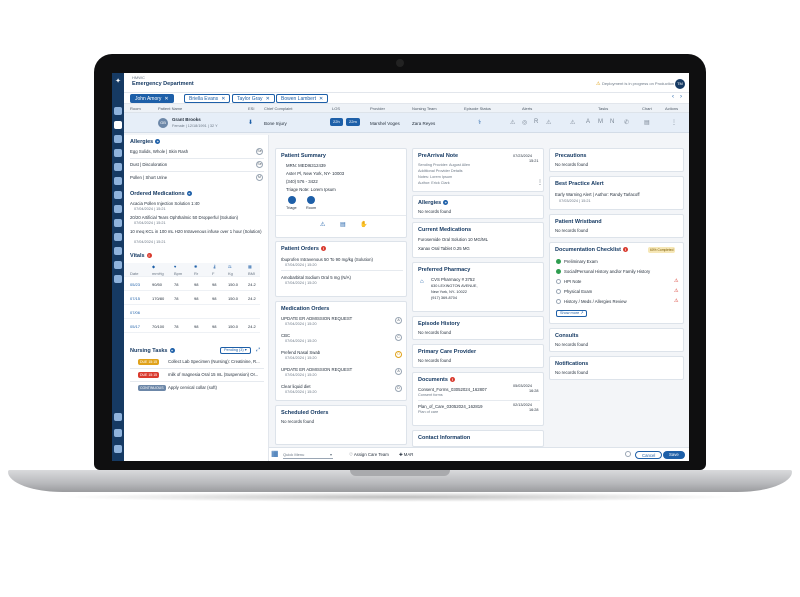 Image resolution: width=800 pixels, height=597 pixels. Describe the element at coordinates (649, 455) in the screenshot. I see `cancel-button: Cancel` at that location.